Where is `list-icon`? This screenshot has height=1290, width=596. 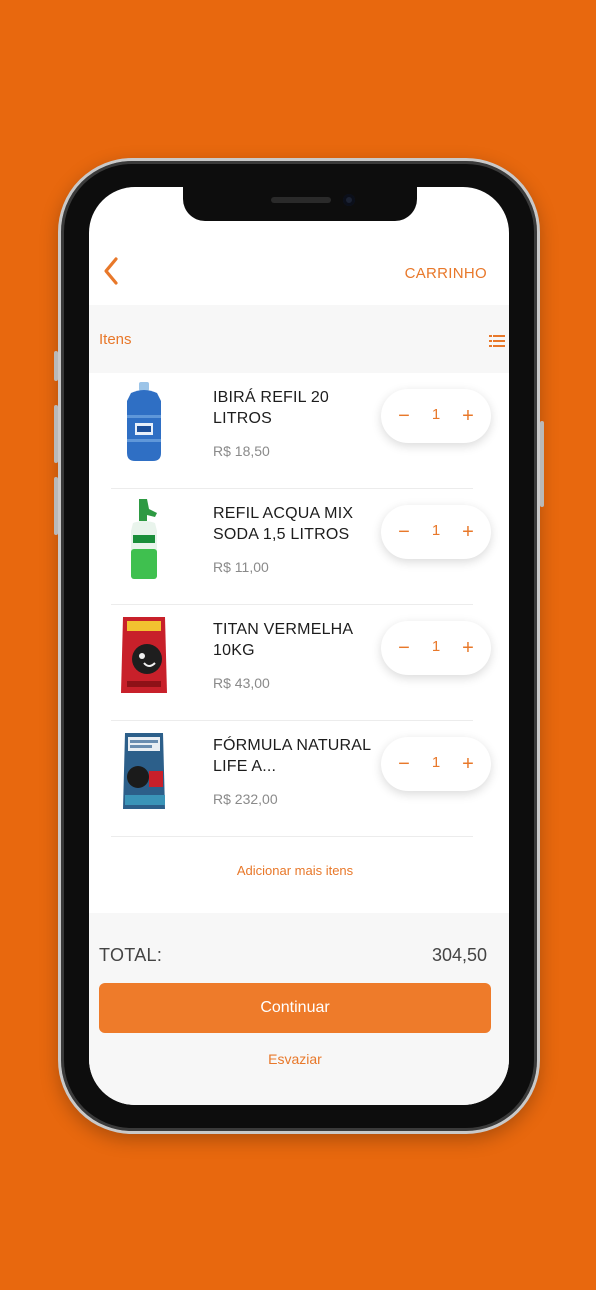
list-icon is located at coordinates (497, 340).